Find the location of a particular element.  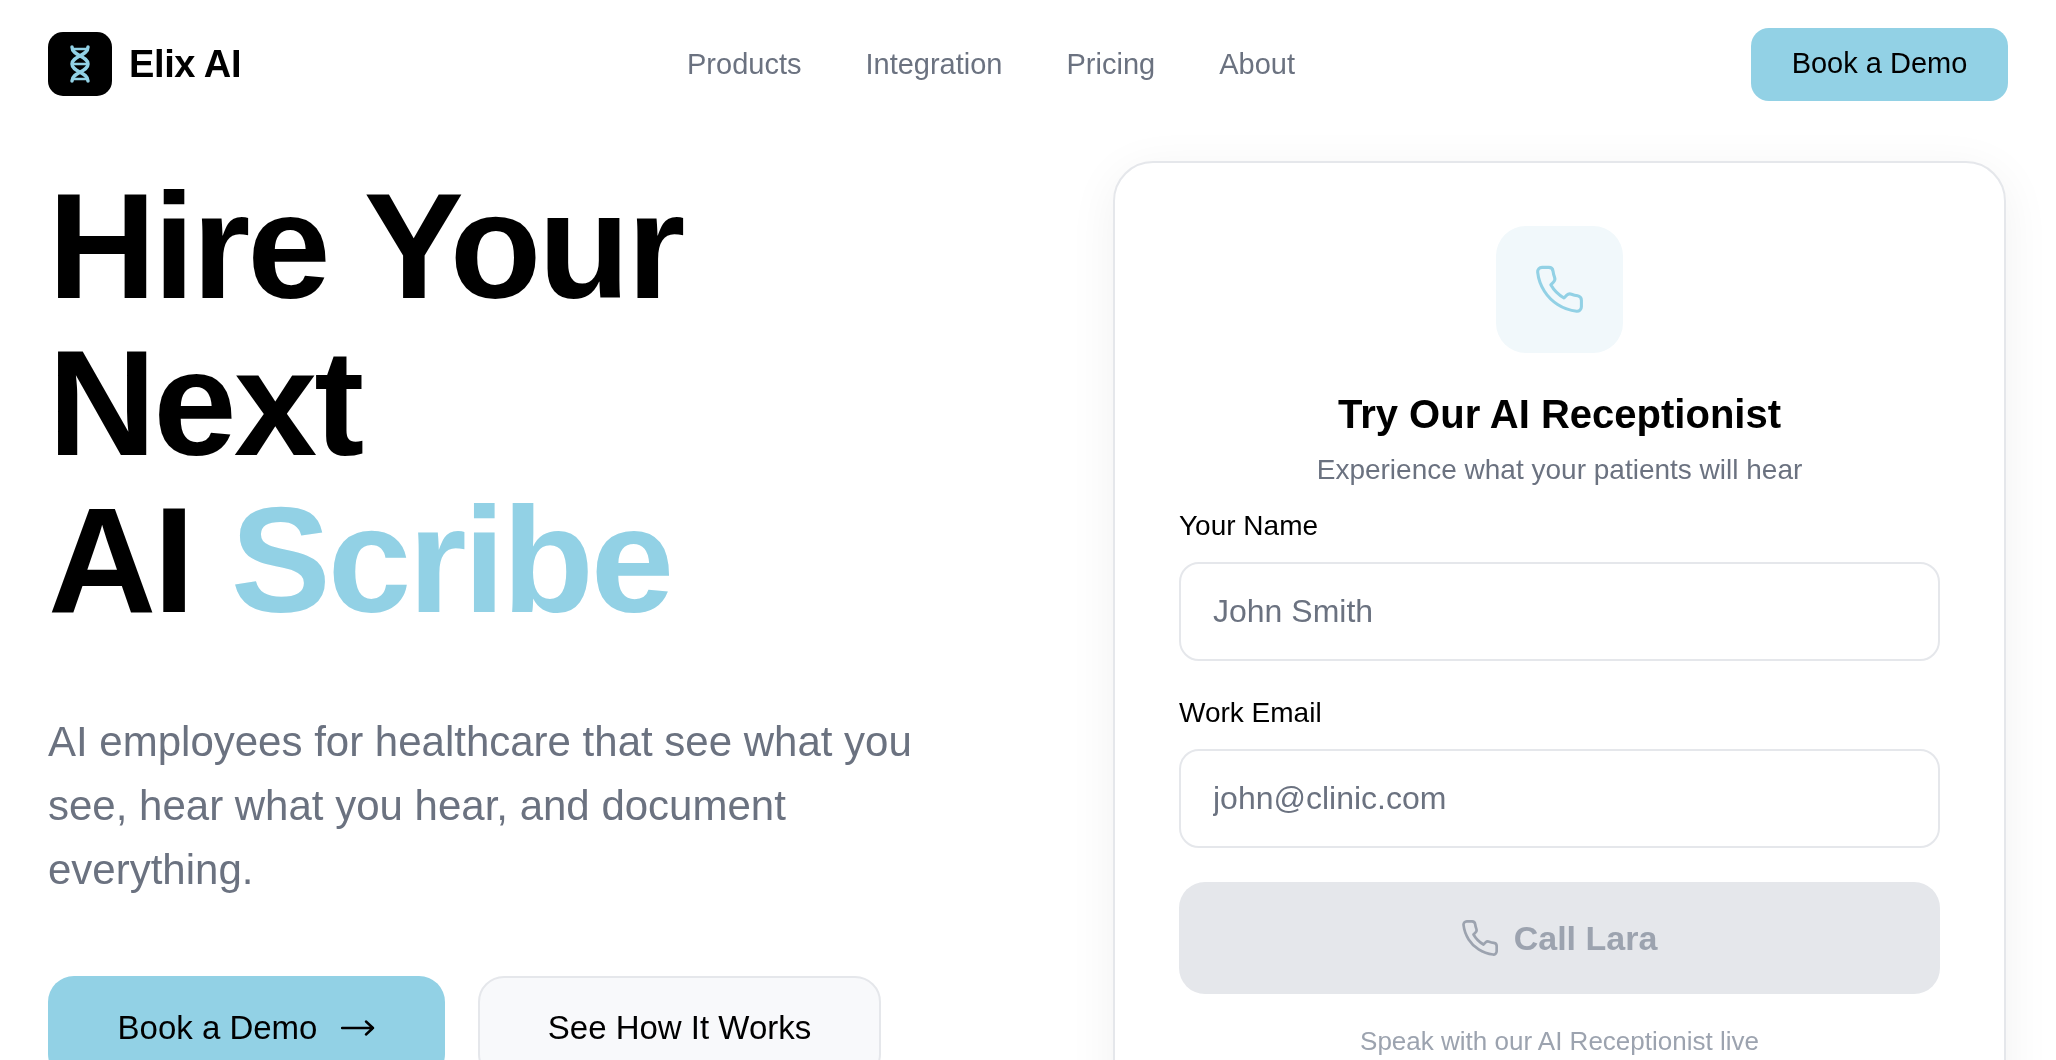

hero-description: AI employees for healthcare that see what you see, hear what you hear, and document everything. is located at coordinates (480, 806).